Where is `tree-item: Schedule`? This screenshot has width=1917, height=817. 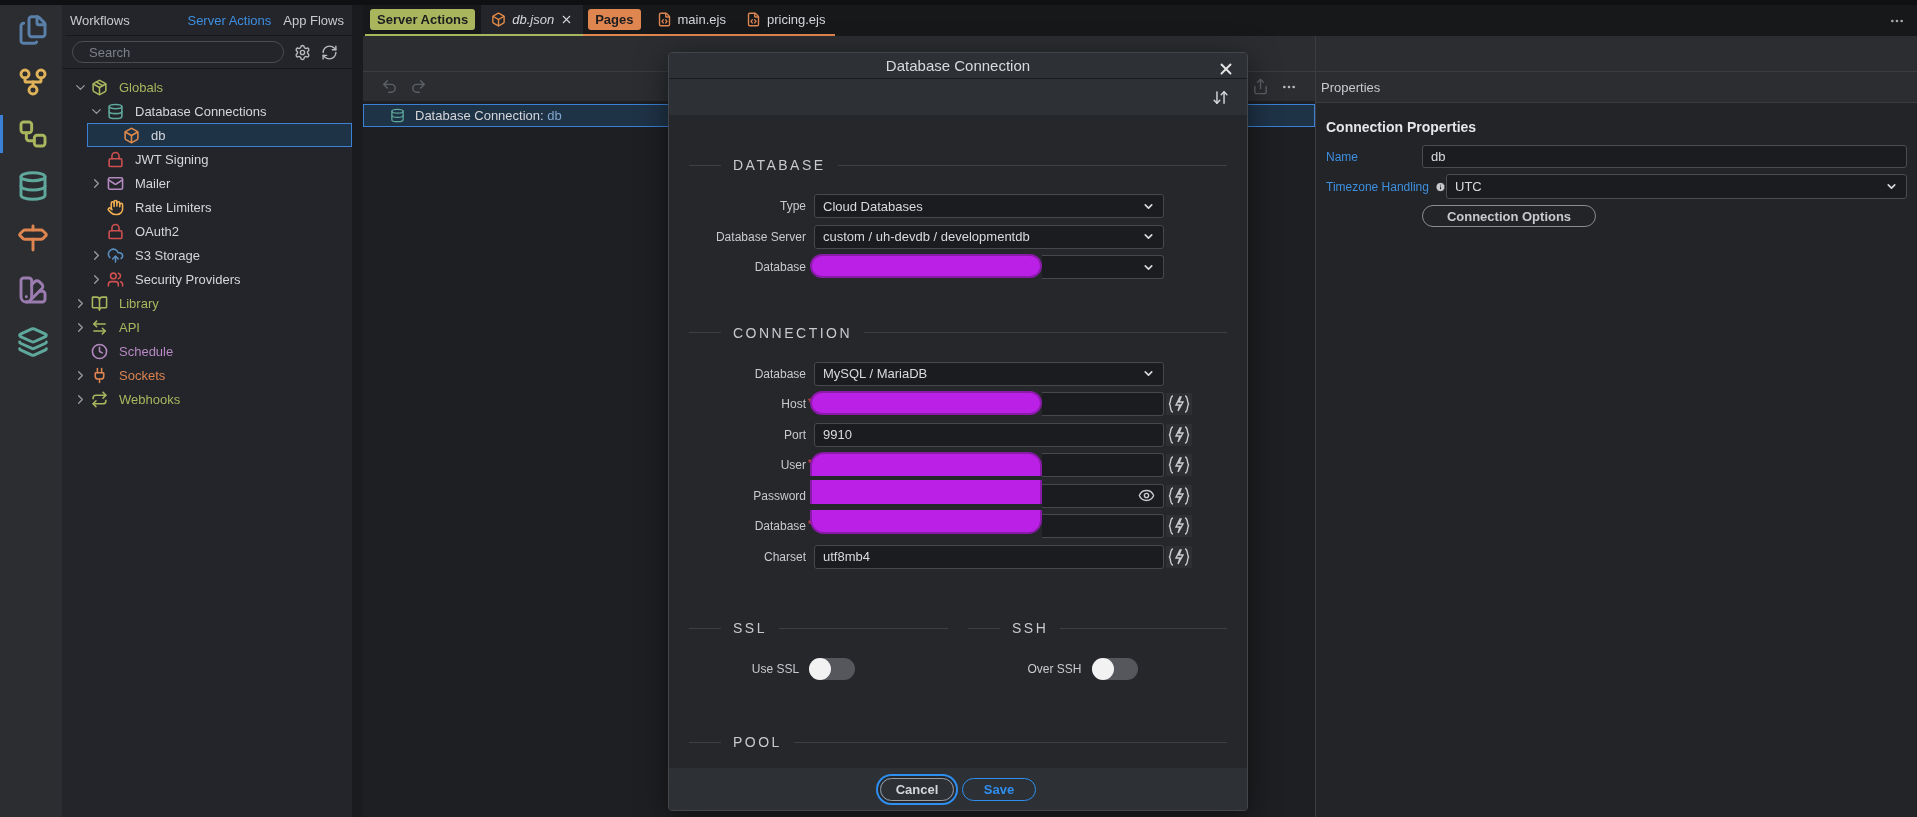
tree-item: Schedule is located at coordinates (207, 351).